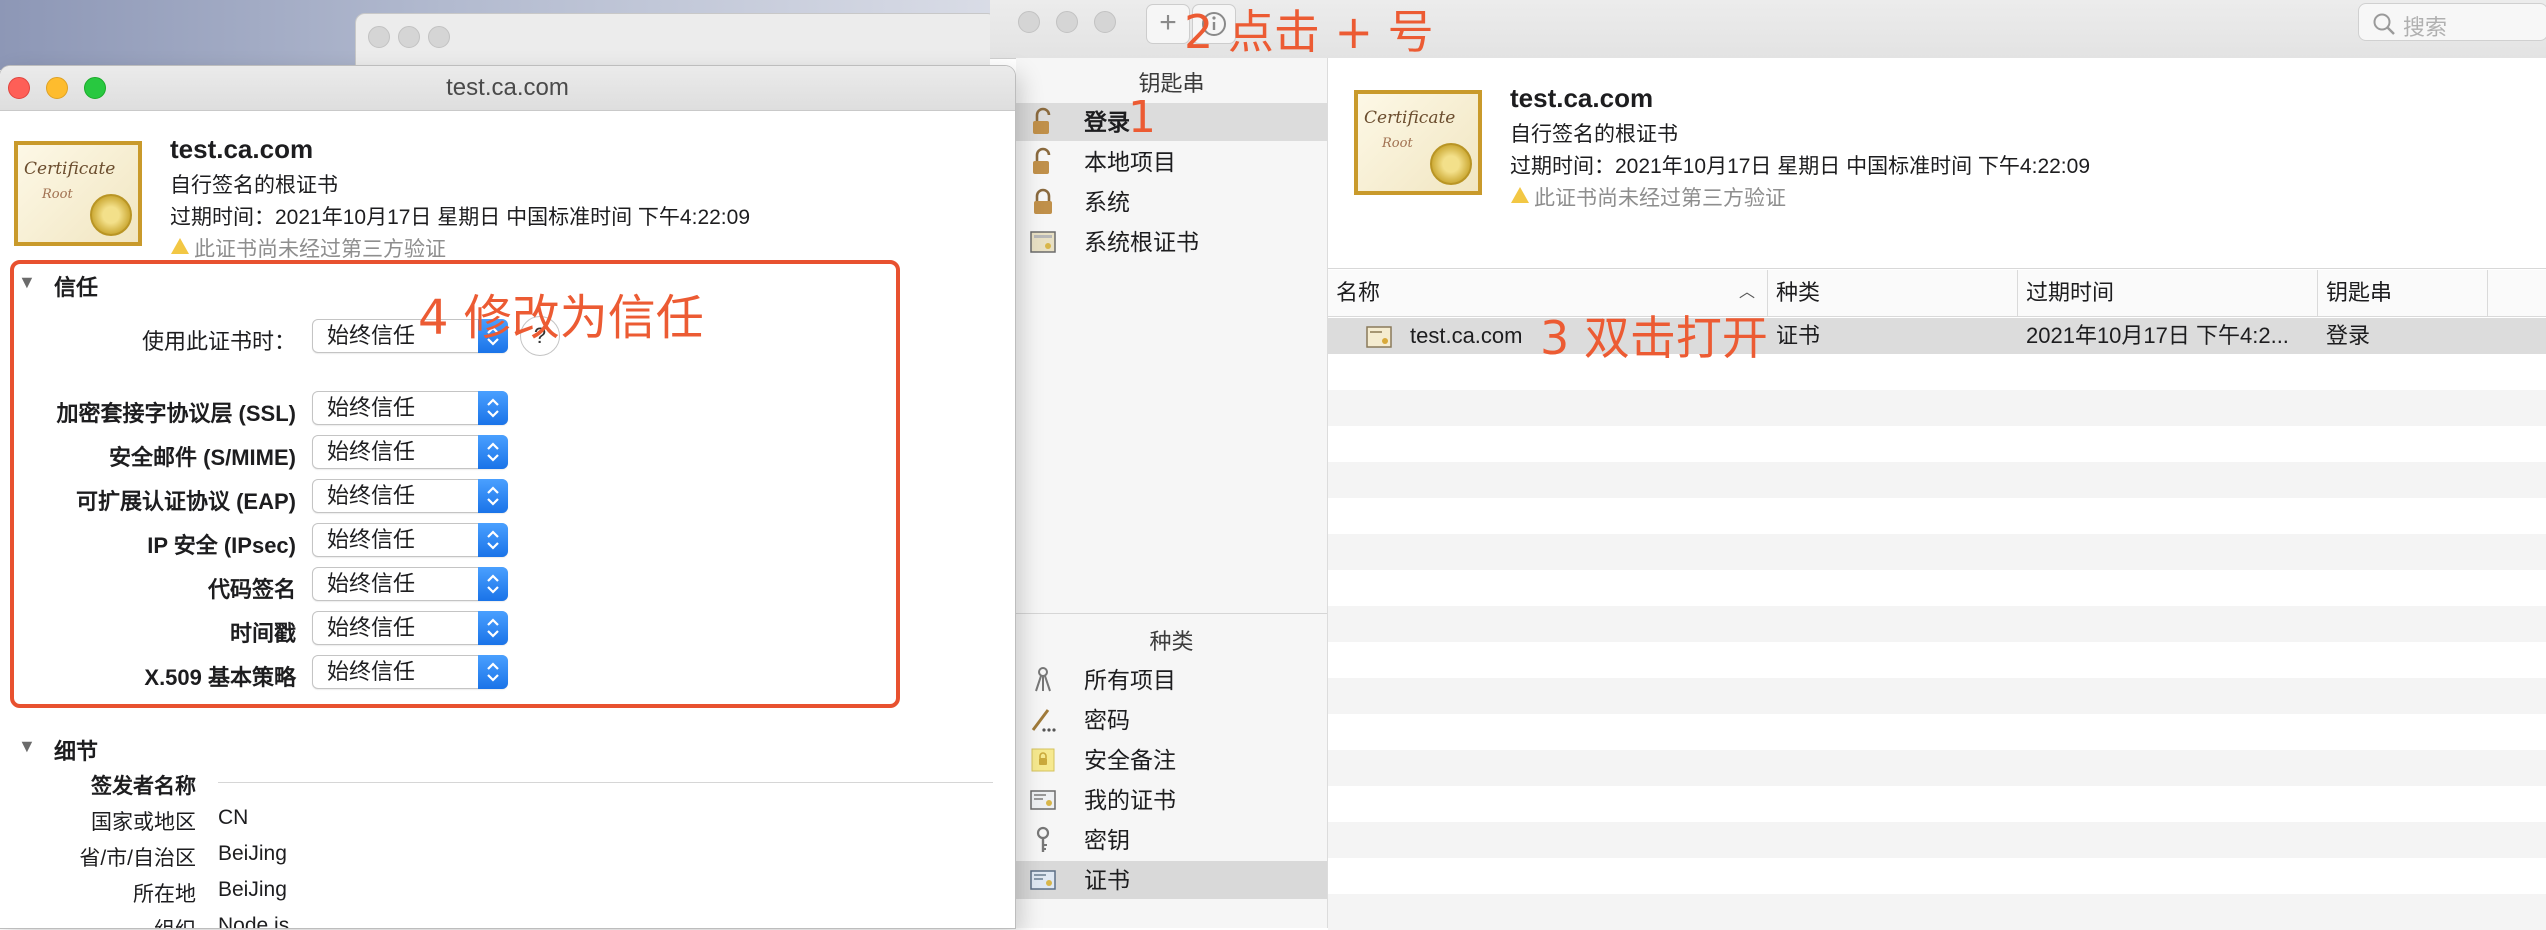 Image resolution: width=2546 pixels, height=930 pixels. Describe the element at coordinates (254, 185) in the screenshot. I see `certificate-kind: 自行签名的根证书` at that location.